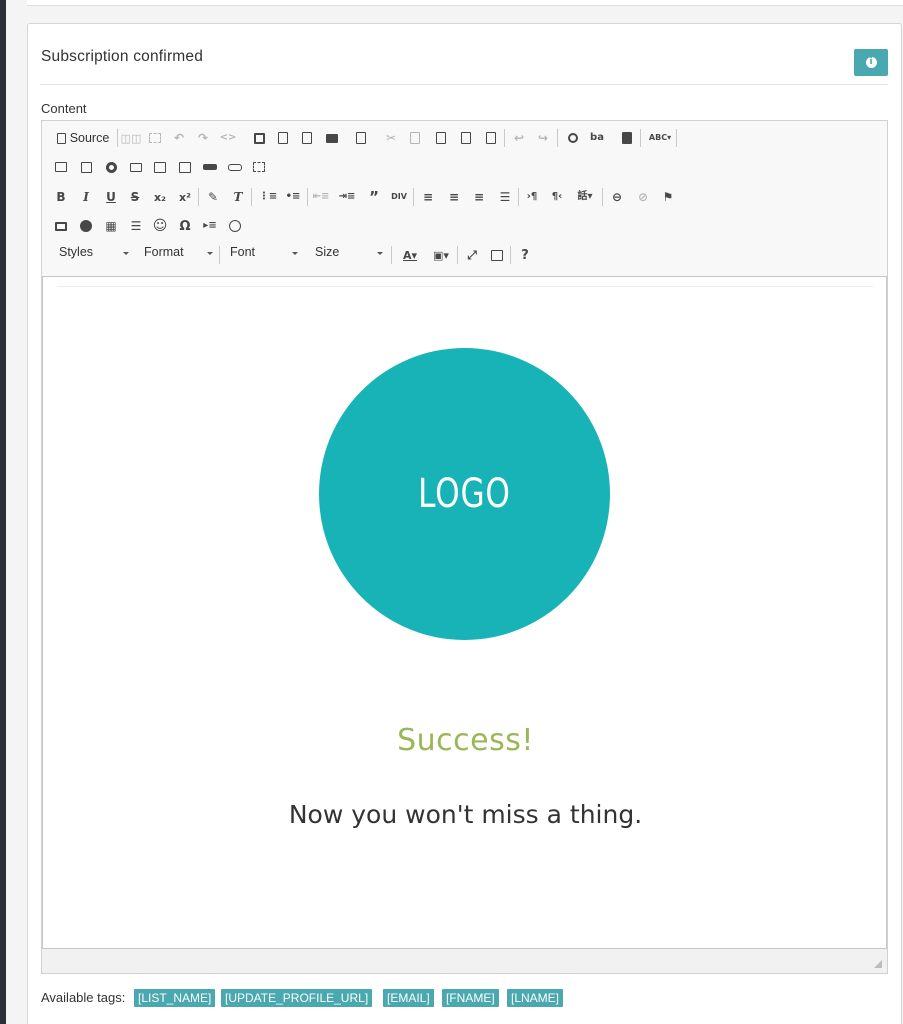 The image size is (903, 1024). I want to click on table-button: ▦, so click(111, 226).